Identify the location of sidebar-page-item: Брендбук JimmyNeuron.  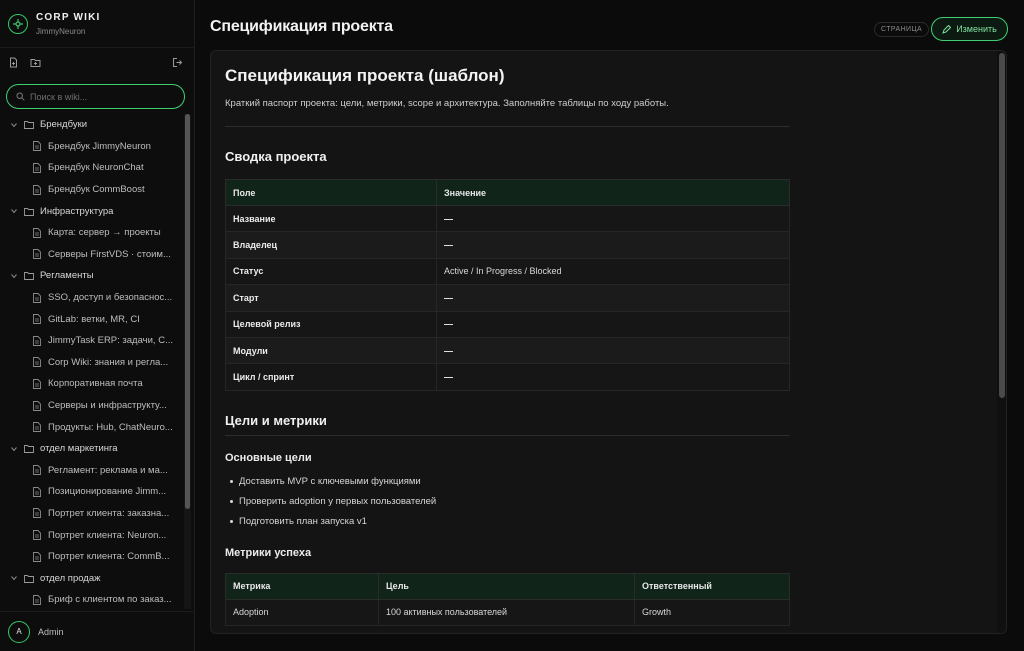
(90, 147).